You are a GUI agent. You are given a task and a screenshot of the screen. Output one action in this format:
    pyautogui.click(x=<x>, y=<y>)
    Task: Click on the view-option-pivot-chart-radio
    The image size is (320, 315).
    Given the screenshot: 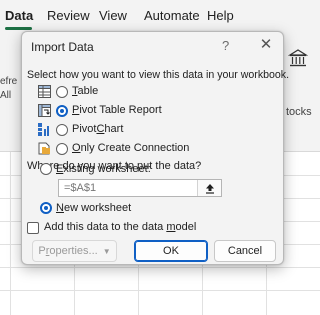 What is the action you would take?
    pyautogui.click(x=62, y=130)
    